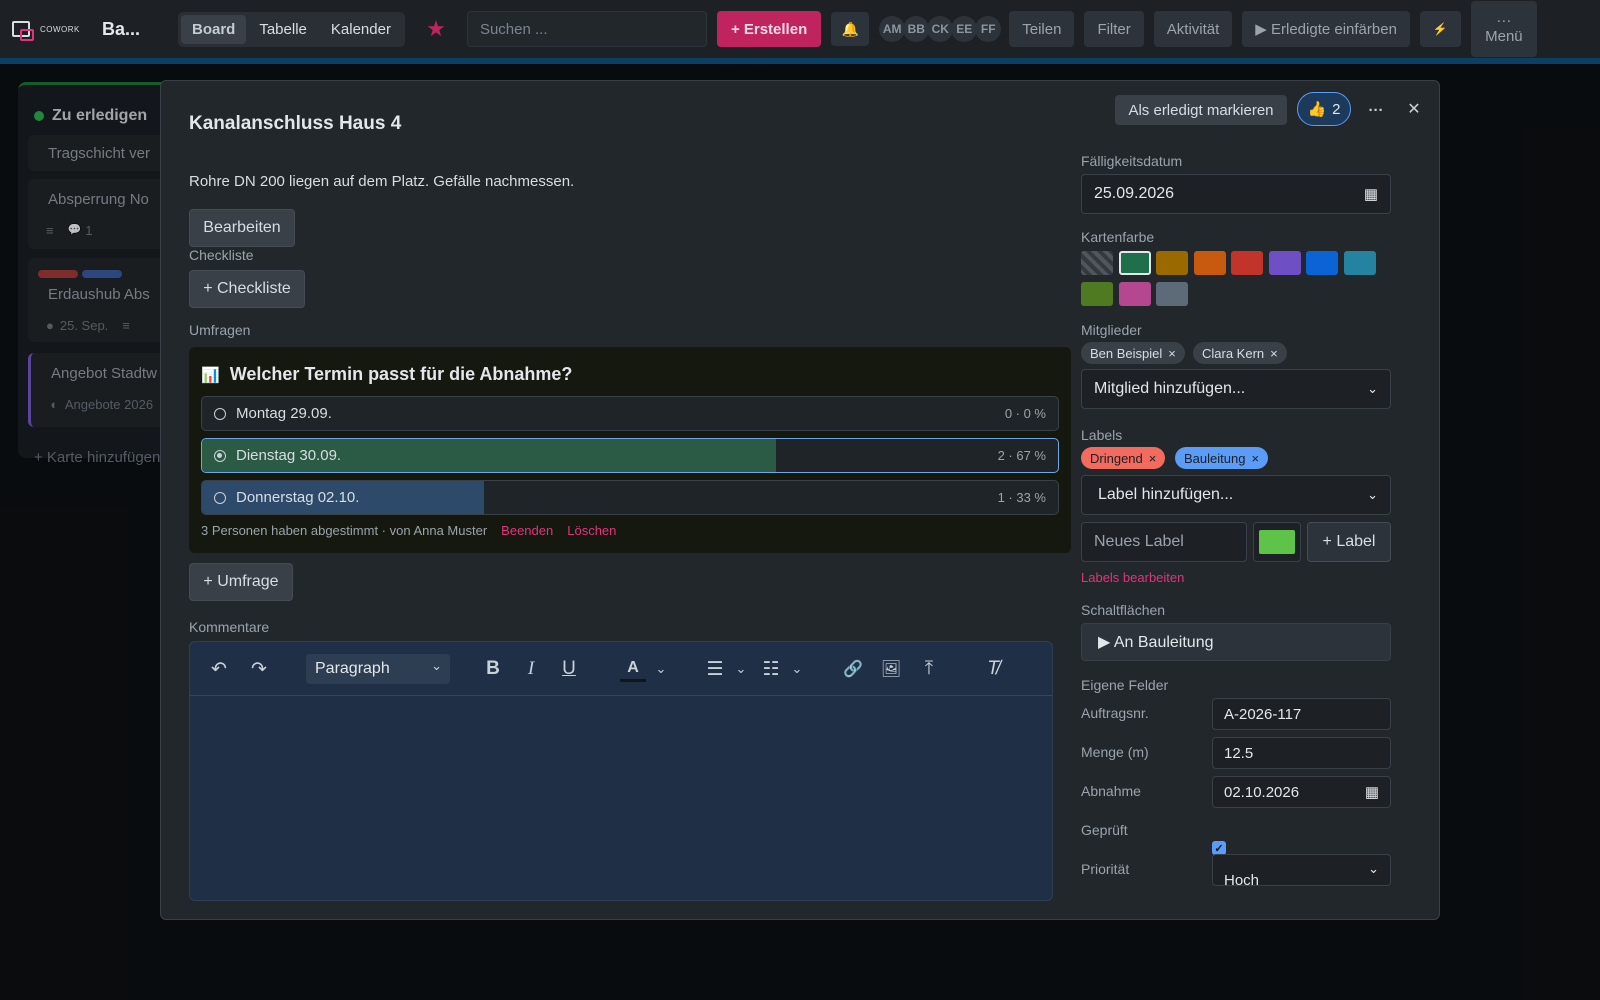  I want to click on poll-option-stat: 2 · 67 %, so click(1021, 455).